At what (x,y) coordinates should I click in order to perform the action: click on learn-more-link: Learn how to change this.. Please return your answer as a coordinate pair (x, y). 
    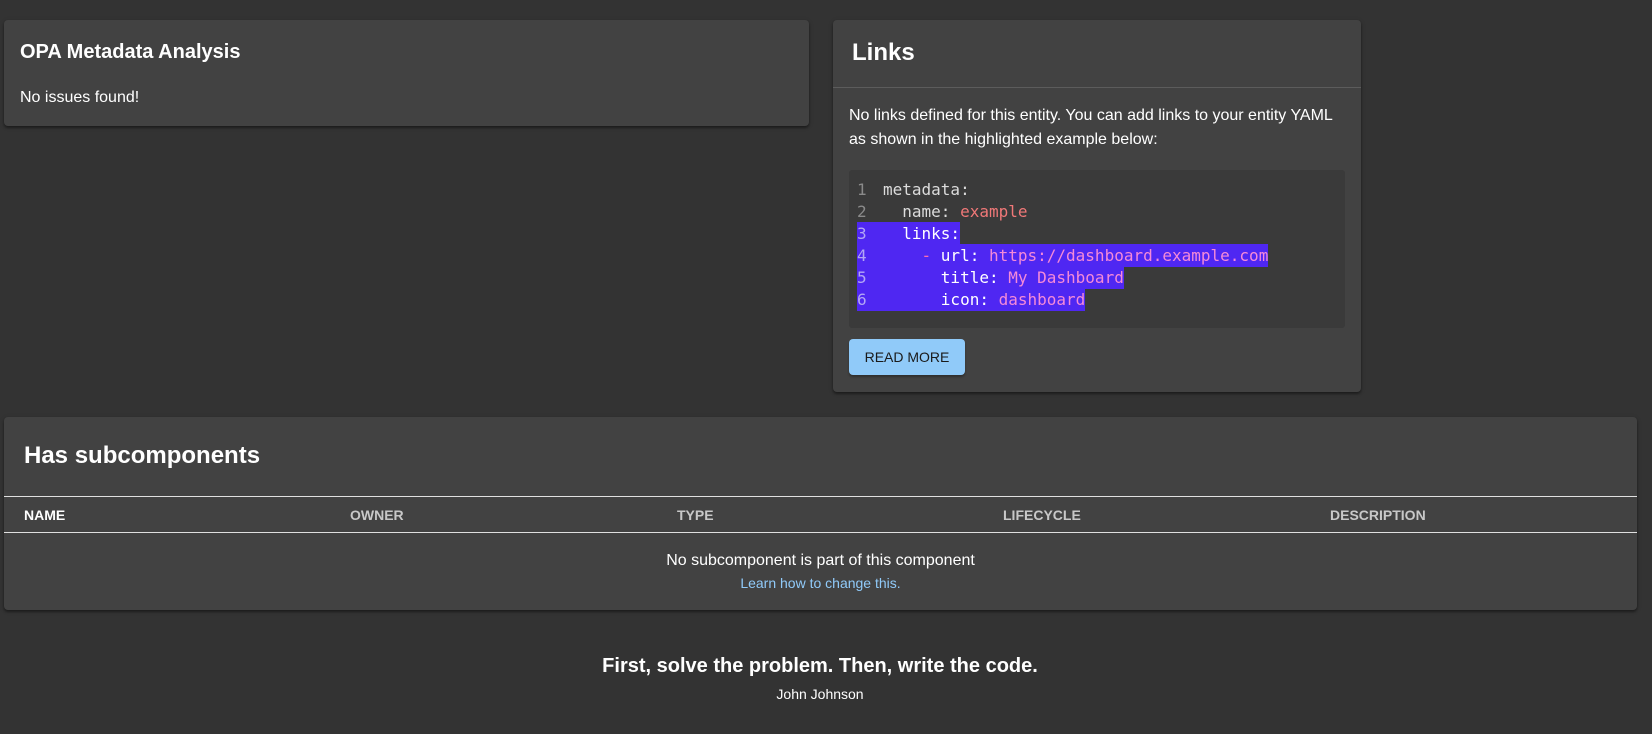
    Looking at the image, I should click on (820, 583).